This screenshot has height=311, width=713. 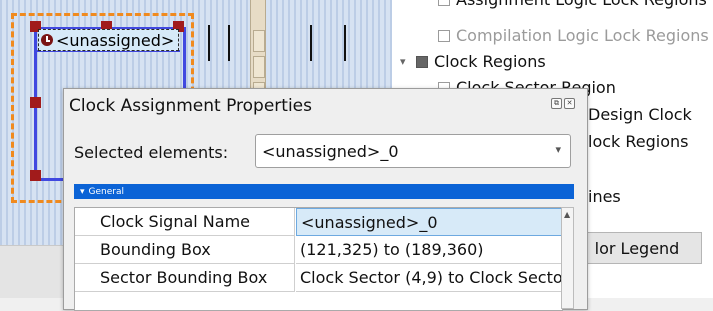 I want to click on property-name: Sector Bounding Box, so click(x=185, y=278).